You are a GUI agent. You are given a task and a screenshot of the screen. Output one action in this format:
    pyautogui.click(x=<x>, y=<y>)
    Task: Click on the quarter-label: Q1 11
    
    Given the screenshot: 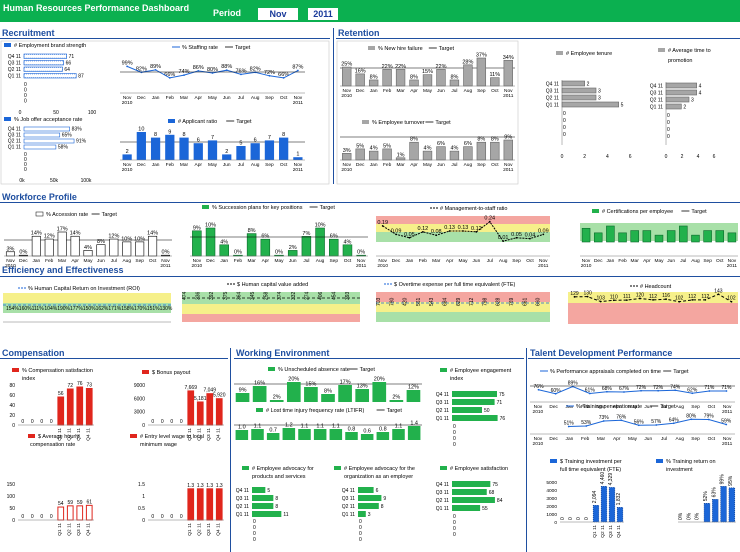 What is the action you would take?
    pyautogui.click(x=190, y=529)
    